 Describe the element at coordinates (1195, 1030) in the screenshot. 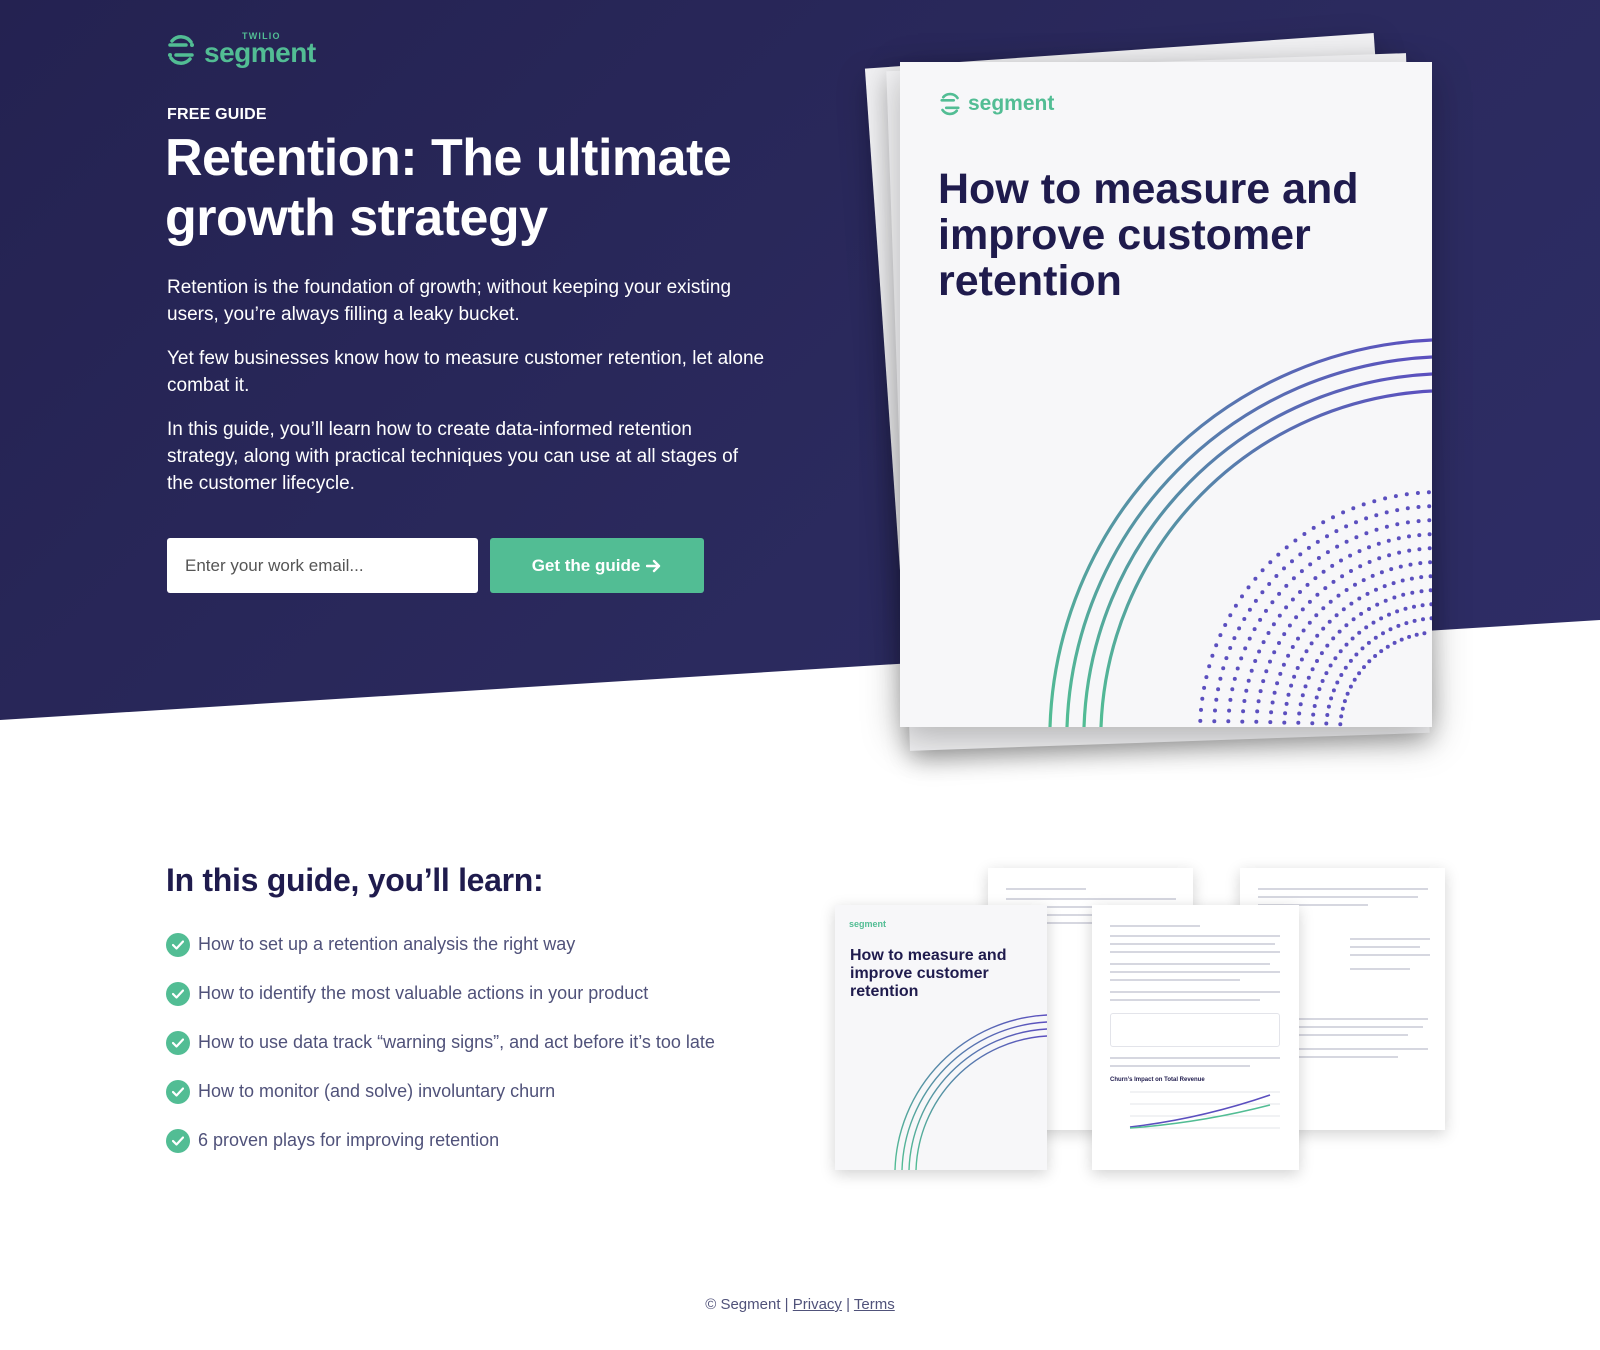

I see `tweet-card` at that location.